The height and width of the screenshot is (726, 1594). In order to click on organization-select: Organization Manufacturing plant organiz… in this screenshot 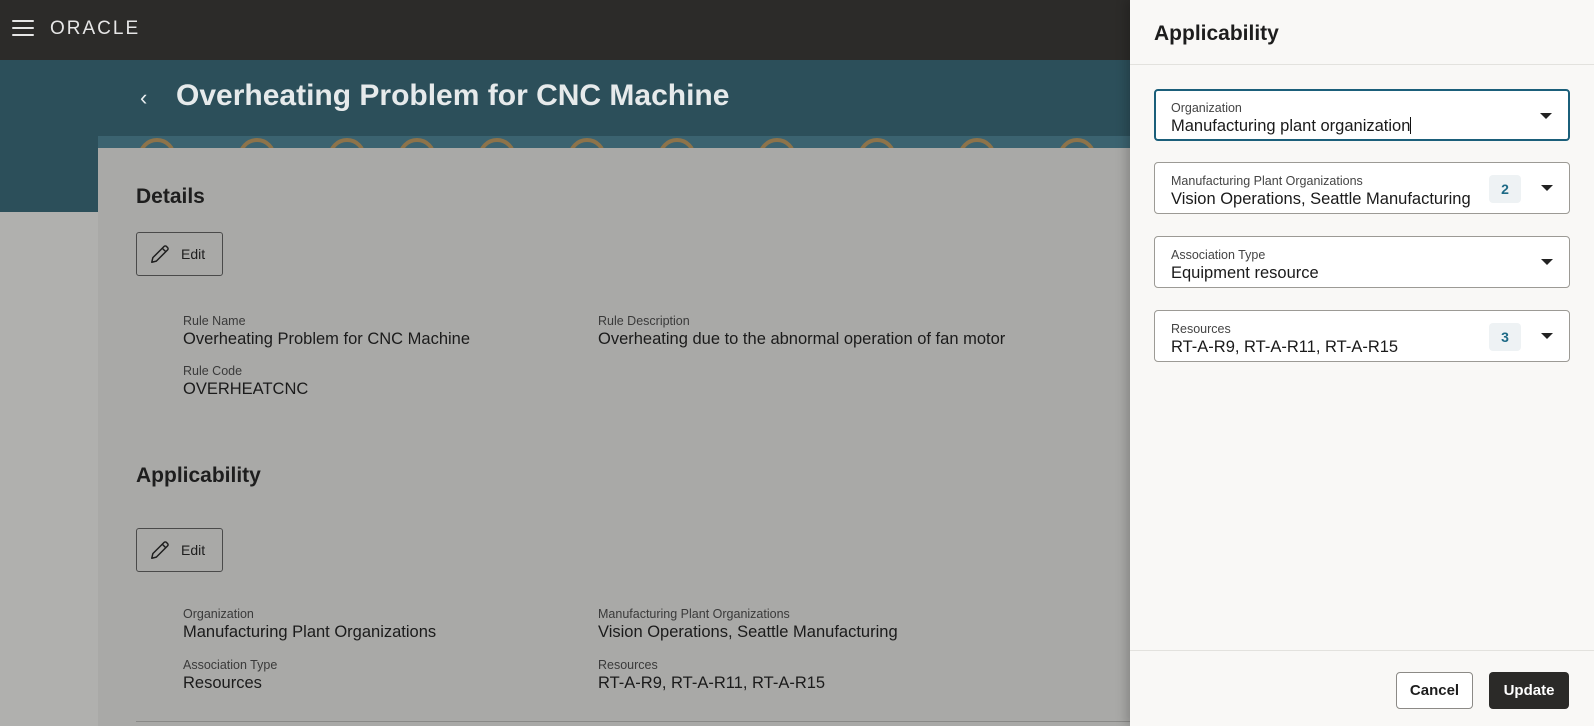, I will do `click(1362, 115)`.